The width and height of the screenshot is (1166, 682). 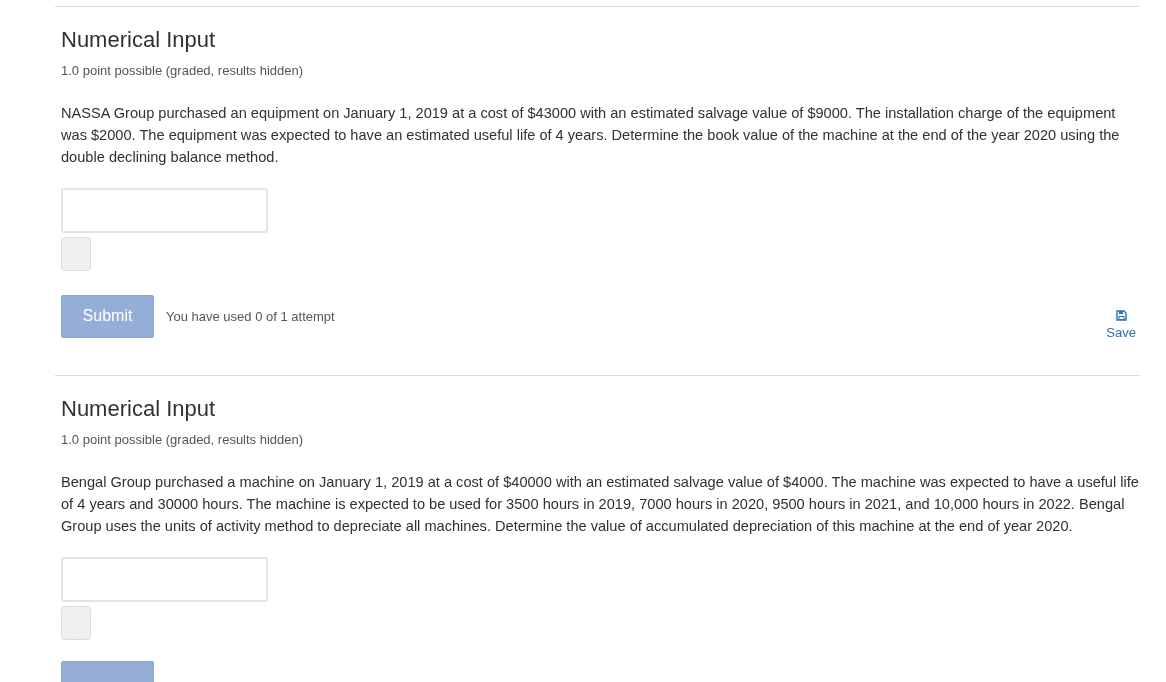 I want to click on question-text: Bengal Group purchased a machine on January 1, 2019 at a cost of $40000 with an estimated salvage value of $4000. The machine was expected to have a useful life of 4 years and 30000 hours. The machine is expected to be used for 3500 hours in 2019, 7000 hours in 2020, 9500 hours in 2021, and 10,000 hours in 2022. Bengal Group uses the units of activity method to depreciate all machines. Determine the value of accumulated depreciation of this machine at the end of year 2020., so click(x=600, y=504).